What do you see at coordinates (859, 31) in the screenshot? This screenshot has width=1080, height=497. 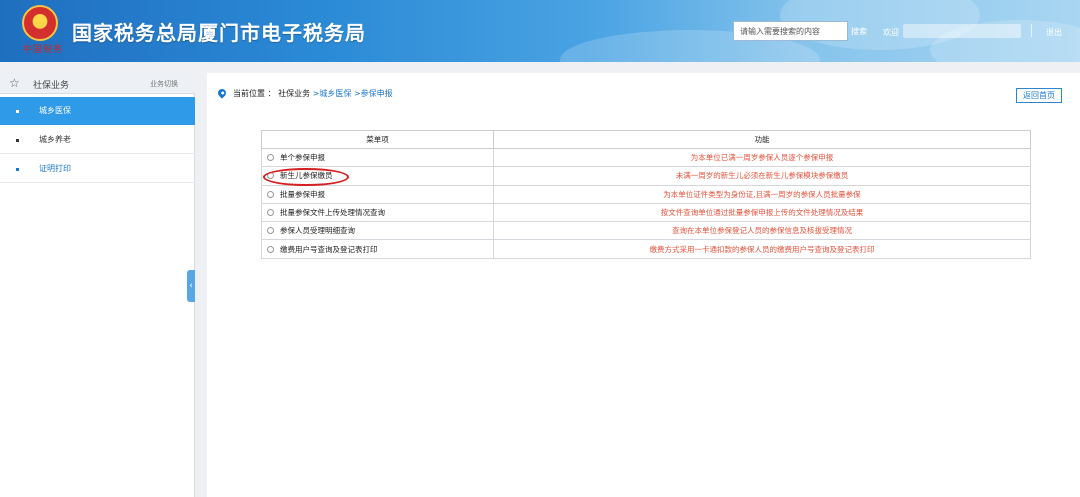 I see `search-button: 搜索` at bounding box center [859, 31].